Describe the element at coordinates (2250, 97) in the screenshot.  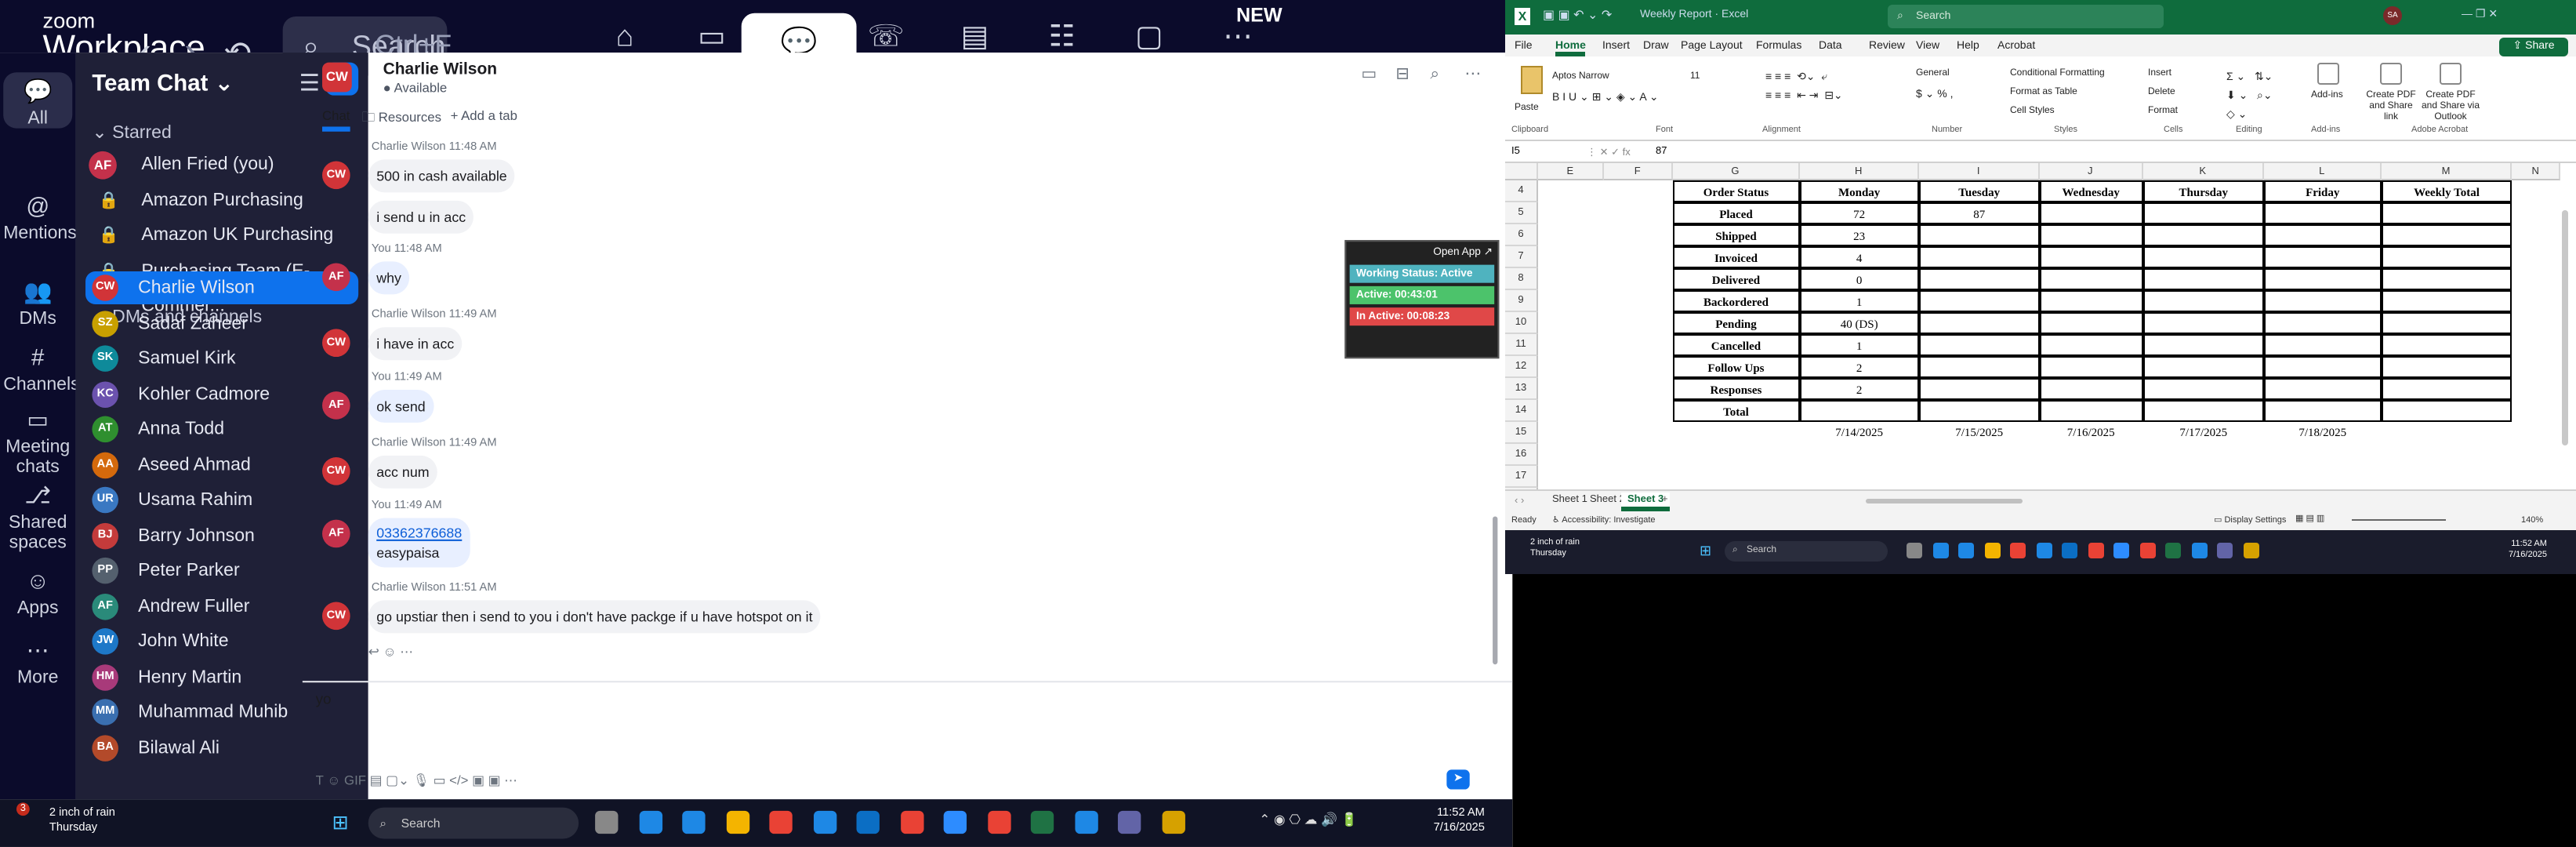
I see `editing-buttons: Σ ⌄ ⇅⌄ ⬇ ⌄ ⌕⌄ ◇ ⌄` at that location.